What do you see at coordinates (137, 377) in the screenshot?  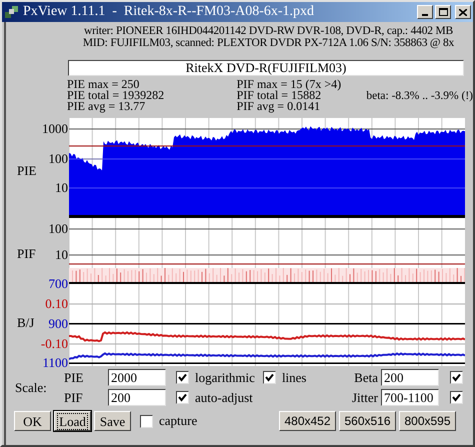 I see `input-field: 2000` at bounding box center [137, 377].